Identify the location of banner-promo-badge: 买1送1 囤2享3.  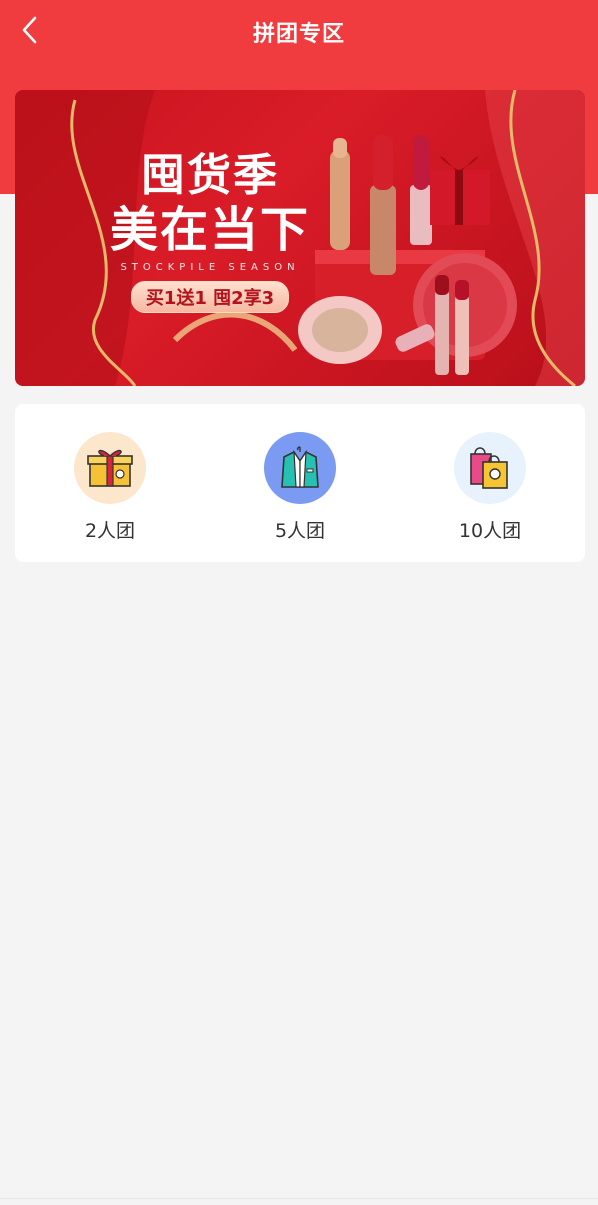
(210, 297).